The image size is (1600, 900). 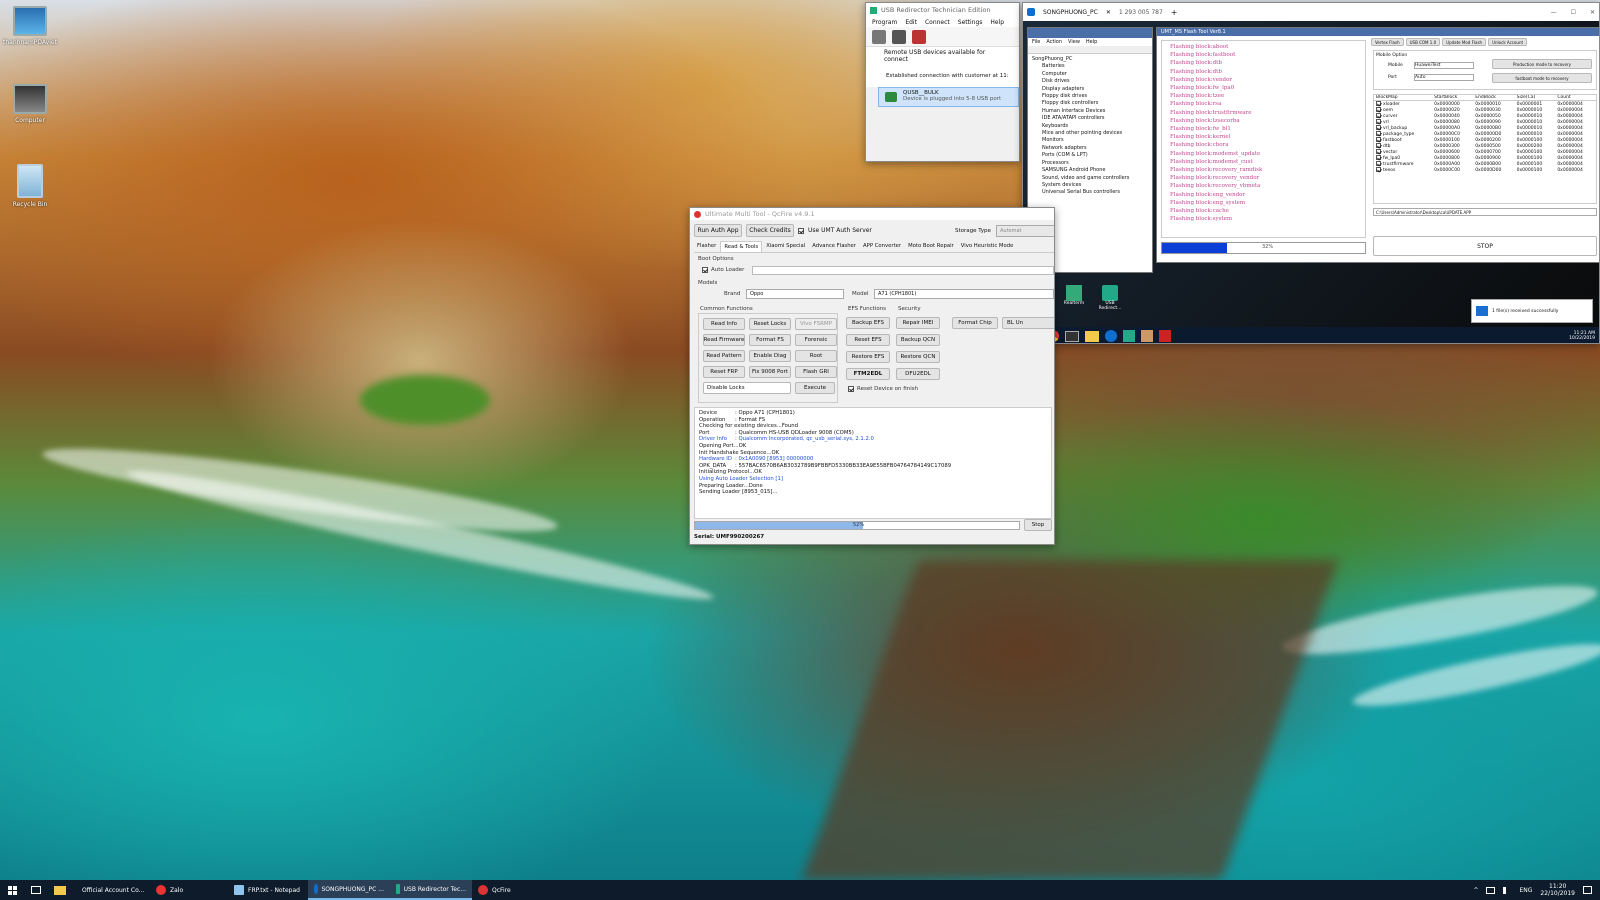 I want to click on start-button, so click(x=12, y=890).